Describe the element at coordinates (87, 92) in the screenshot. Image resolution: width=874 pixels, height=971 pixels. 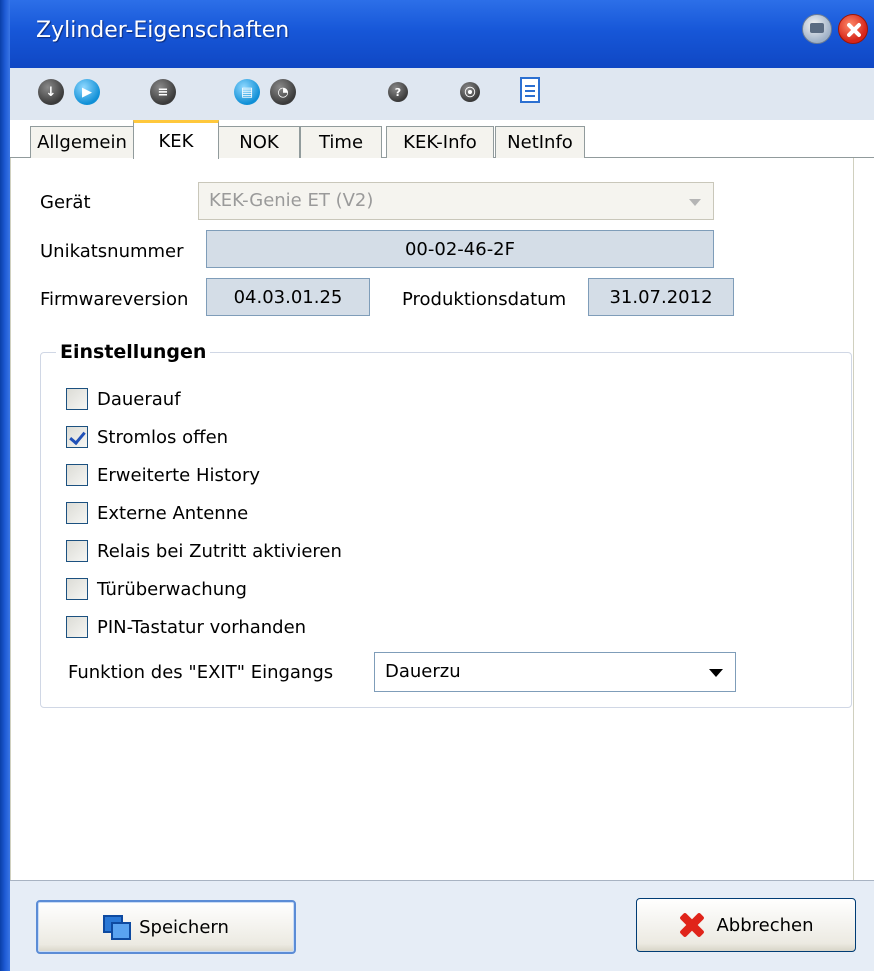
I see `play-icon: ▶` at that location.